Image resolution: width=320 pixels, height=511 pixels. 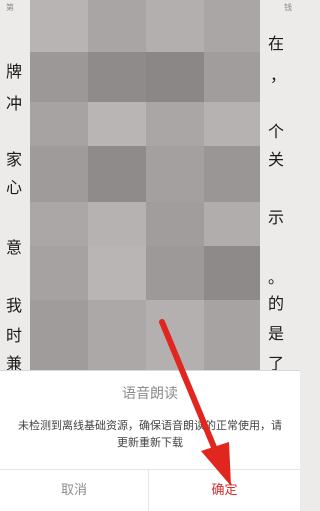 What do you see at coordinates (276, 159) in the screenshot?
I see `text-glyph: 关` at bounding box center [276, 159].